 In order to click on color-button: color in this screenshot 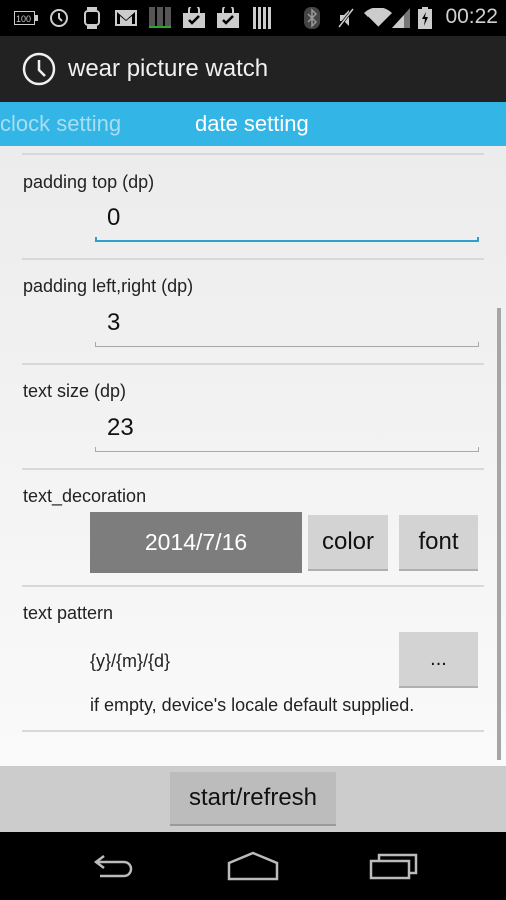, I will do `click(348, 543)`.